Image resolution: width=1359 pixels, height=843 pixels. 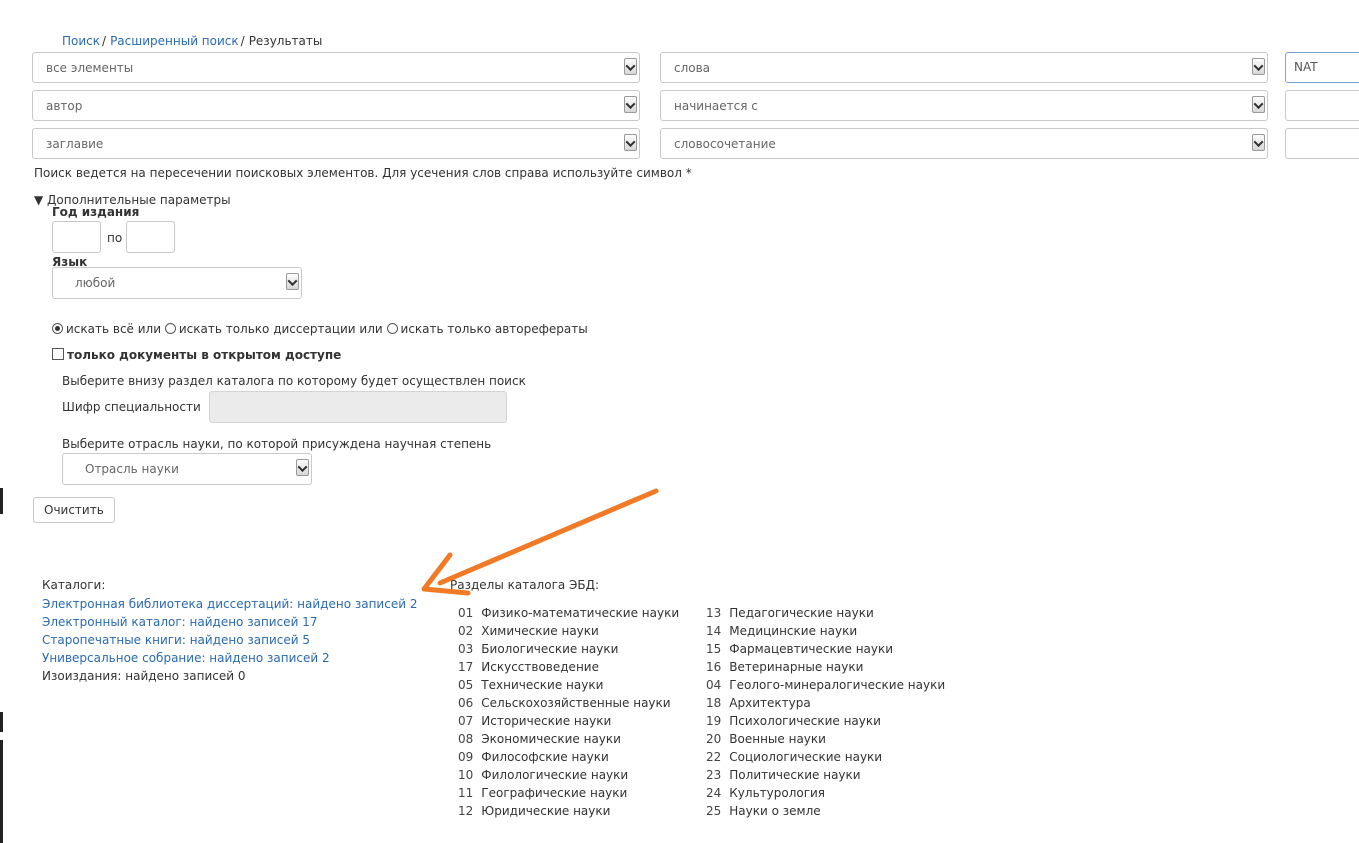 I want to click on section-name: Ветеринарные науки, so click(x=796, y=667).